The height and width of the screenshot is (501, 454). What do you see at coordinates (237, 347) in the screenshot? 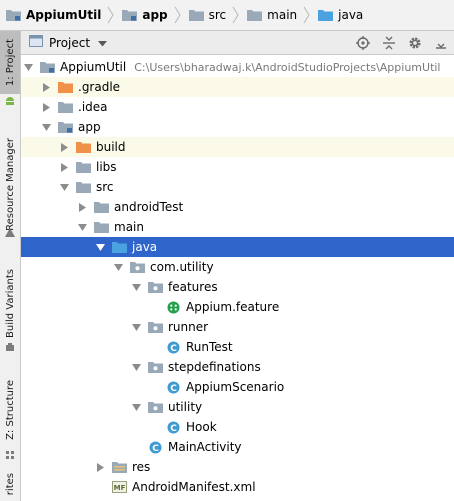
I see `tree-node-runtest: C RunTest` at bounding box center [237, 347].